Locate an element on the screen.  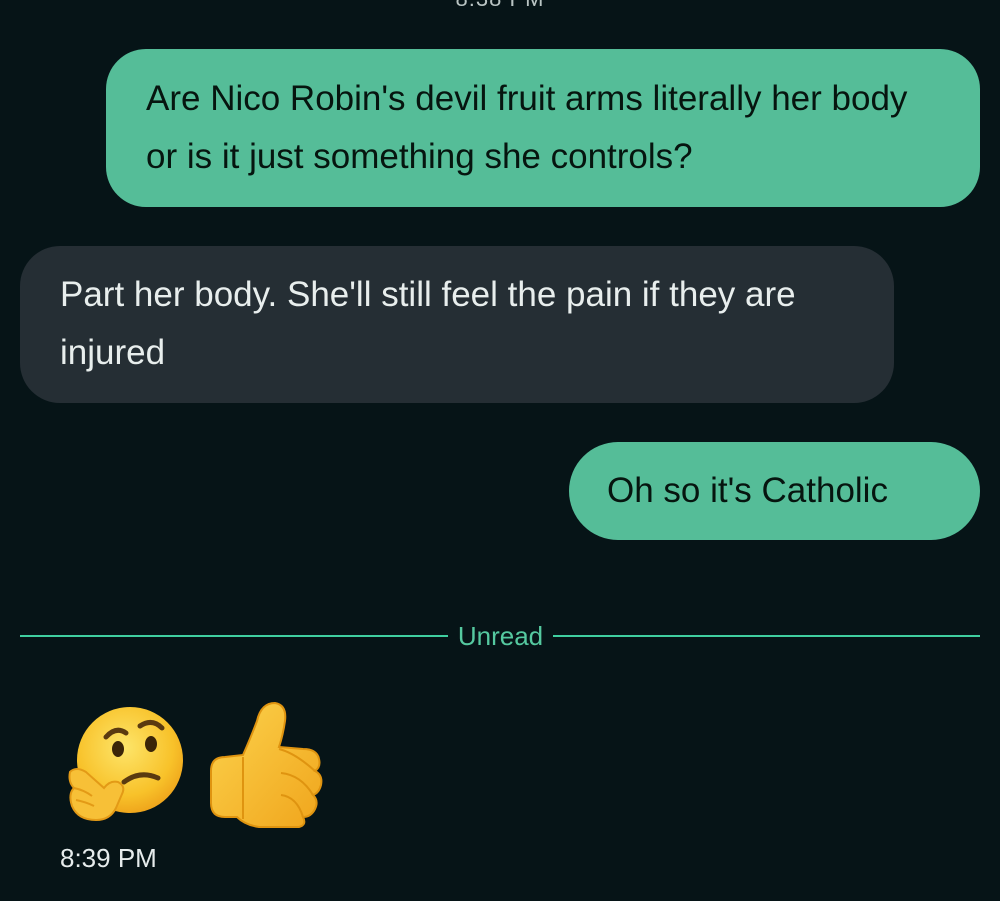
thumbs-up-icon is located at coordinates (267, 763).